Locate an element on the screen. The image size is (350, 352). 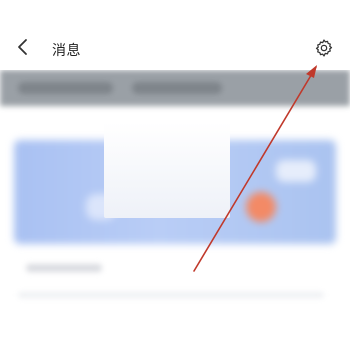
blurred-tab-bar is located at coordinates (175, 88).